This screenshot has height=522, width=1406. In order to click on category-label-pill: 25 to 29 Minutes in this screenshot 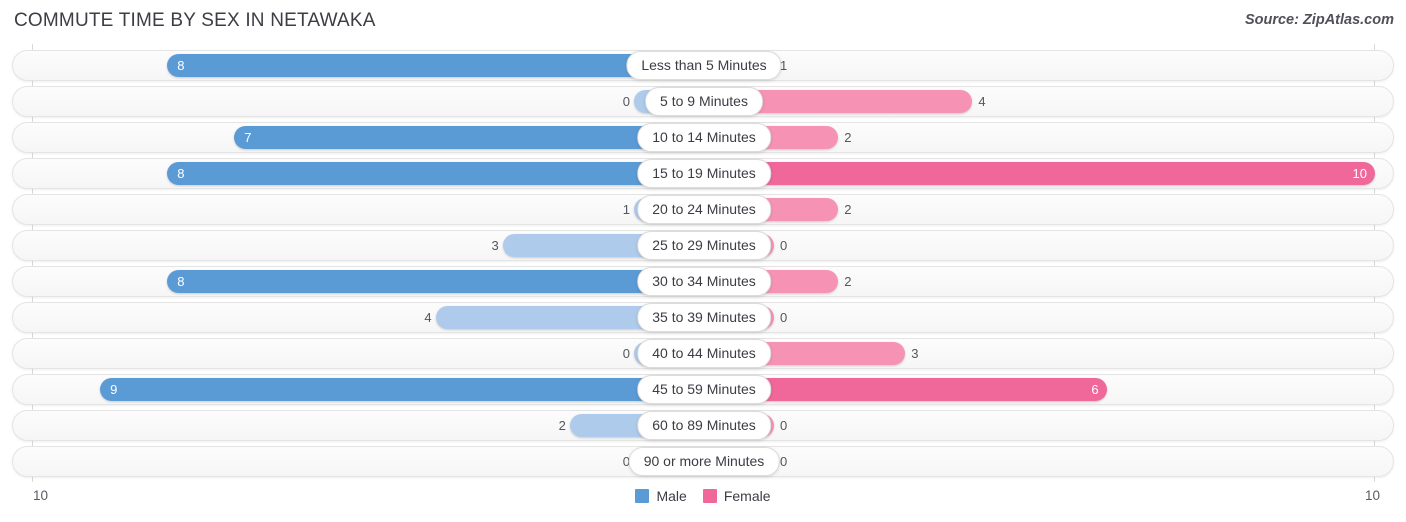, I will do `click(704, 245)`.